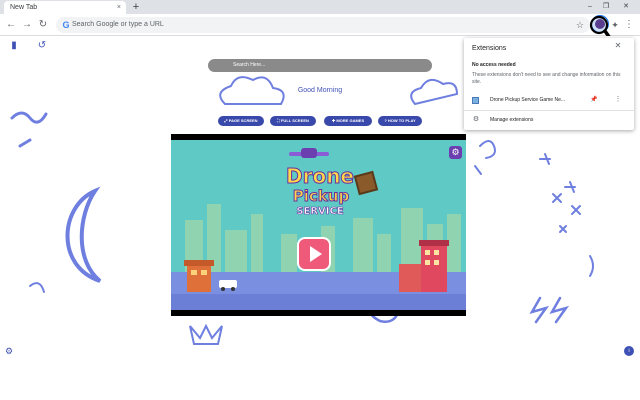 This screenshot has height=400, width=640. I want to click on more-games-label: MORE GAMES, so click(350, 120).